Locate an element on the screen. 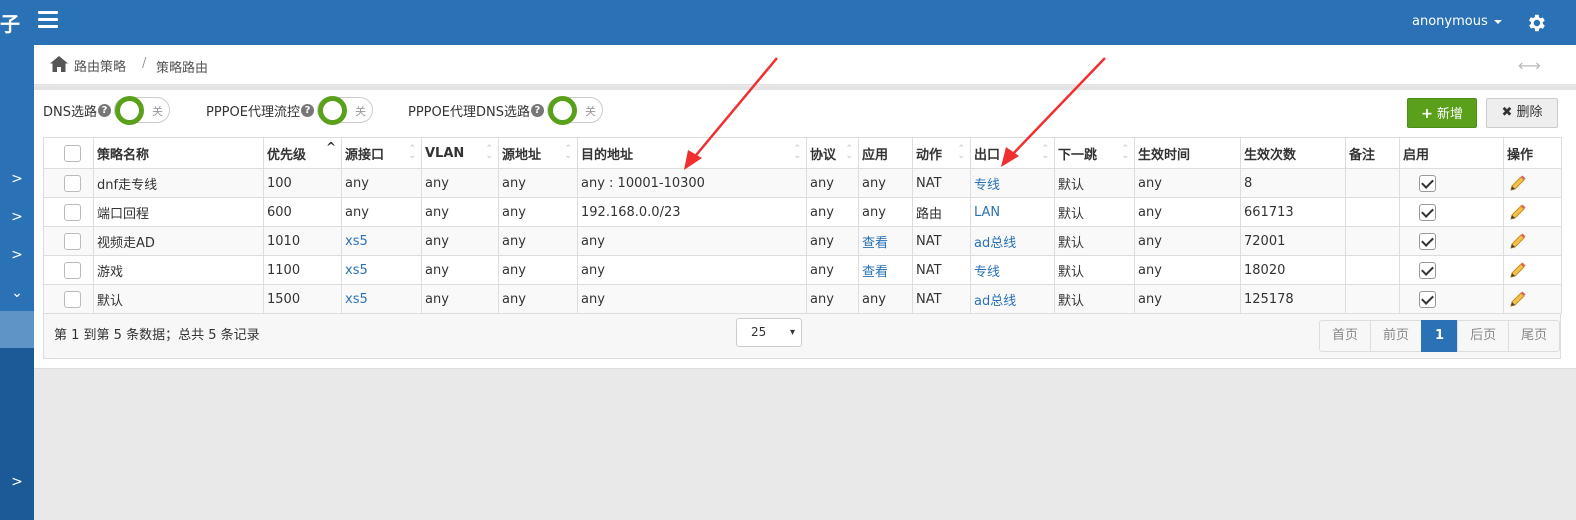 Image resolution: width=1576 pixels, height=520 pixels. pppoe-dns-switch: 关 is located at coordinates (574, 110).